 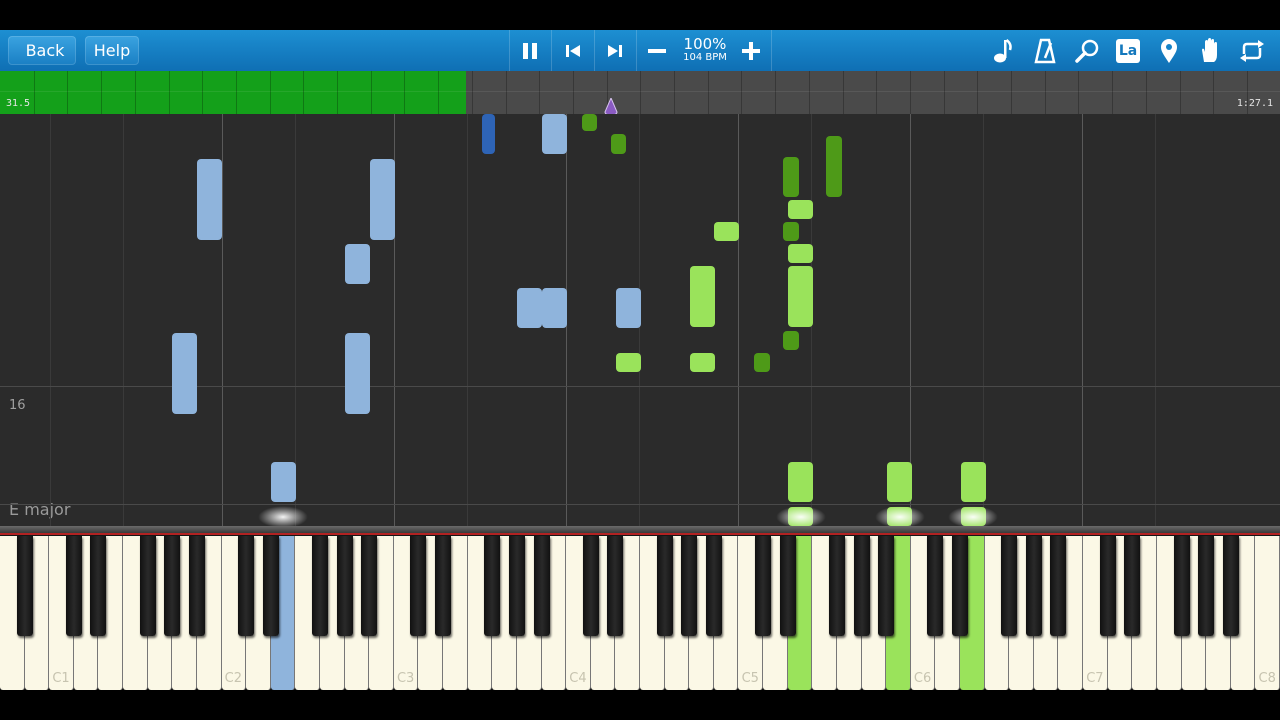 What do you see at coordinates (922, 678) in the screenshot?
I see `octave-label: C6` at bounding box center [922, 678].